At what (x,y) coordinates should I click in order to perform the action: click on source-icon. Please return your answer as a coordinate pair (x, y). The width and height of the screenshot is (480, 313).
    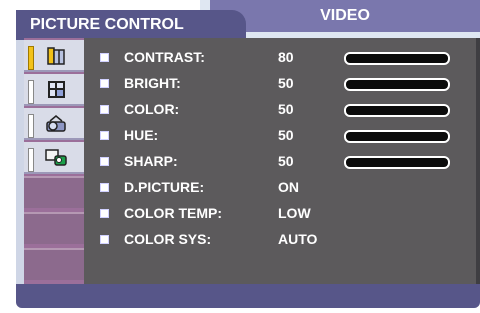
    Looking at the image, I should click on (56, 157).